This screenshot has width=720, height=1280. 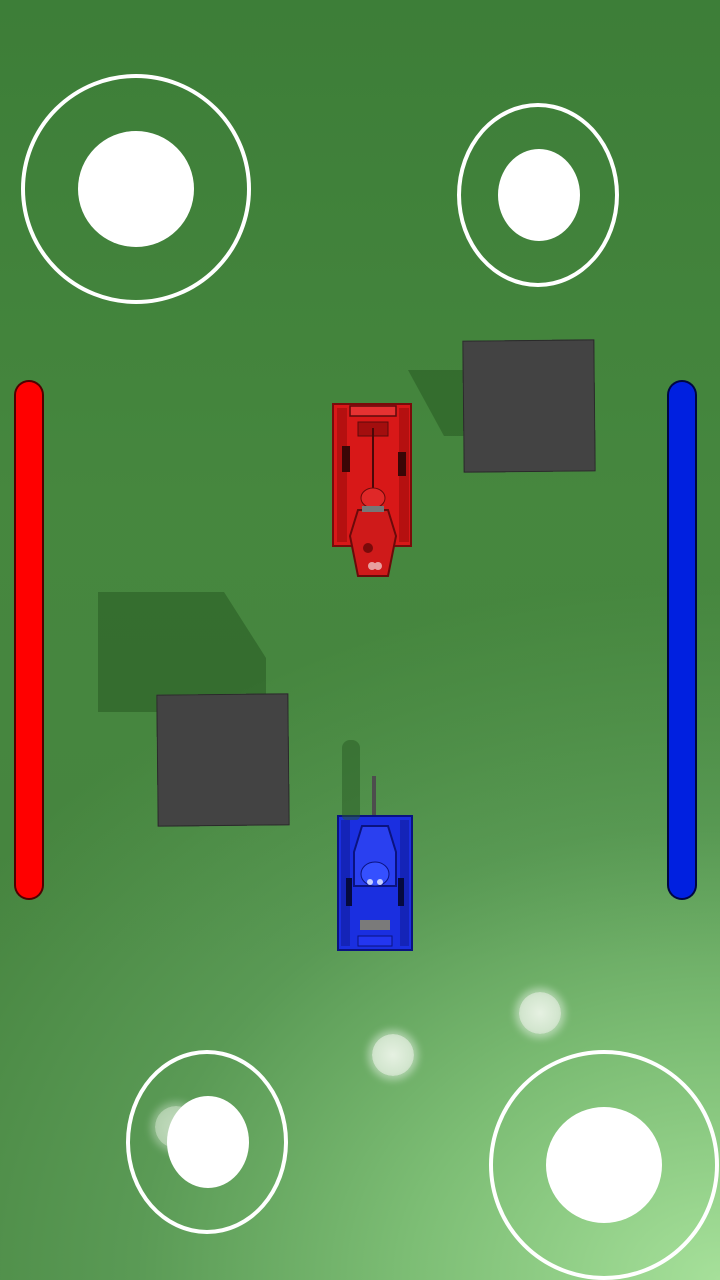 I want to click on blue-aim-joystick, so click(x=207, y=1142).